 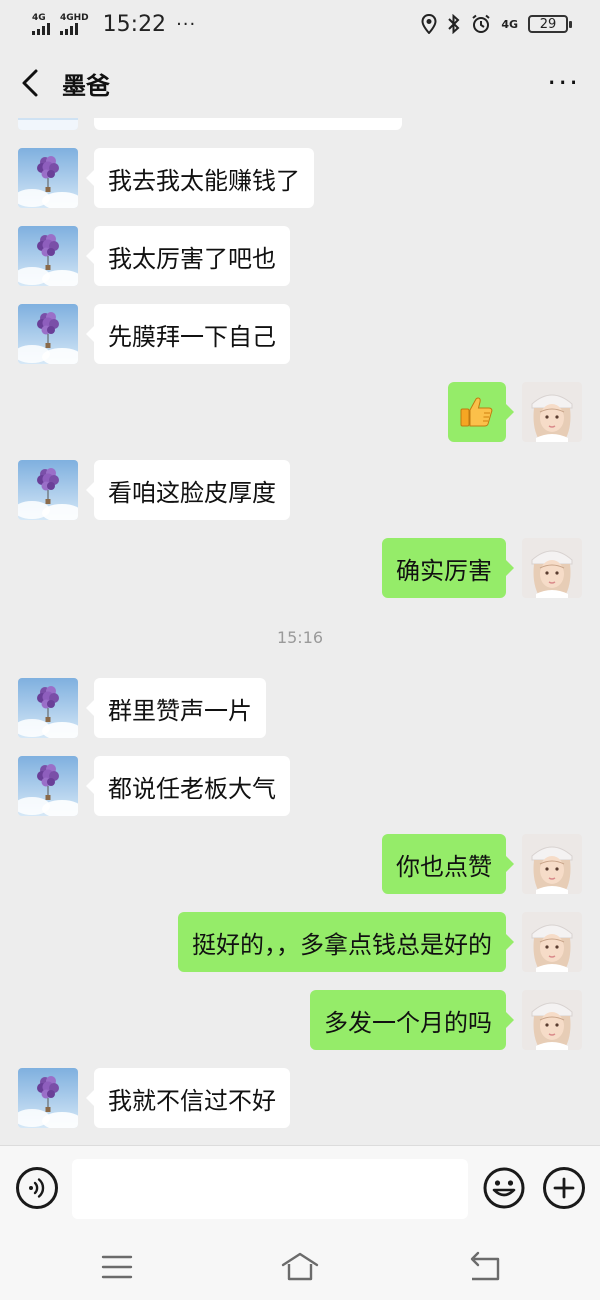 I want to click on balloon-avatar-partial, so click(x=48, y=124).